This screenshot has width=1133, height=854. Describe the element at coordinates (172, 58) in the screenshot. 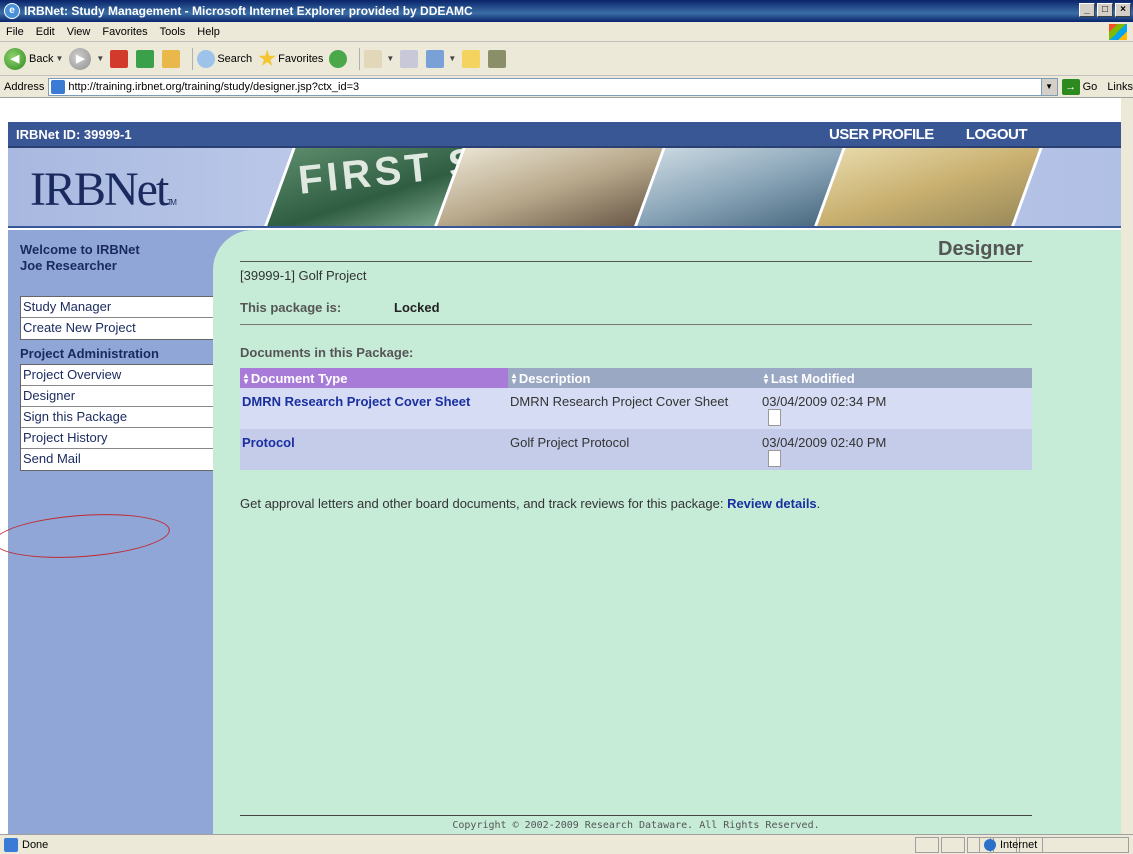

I see `home-button` at that location.